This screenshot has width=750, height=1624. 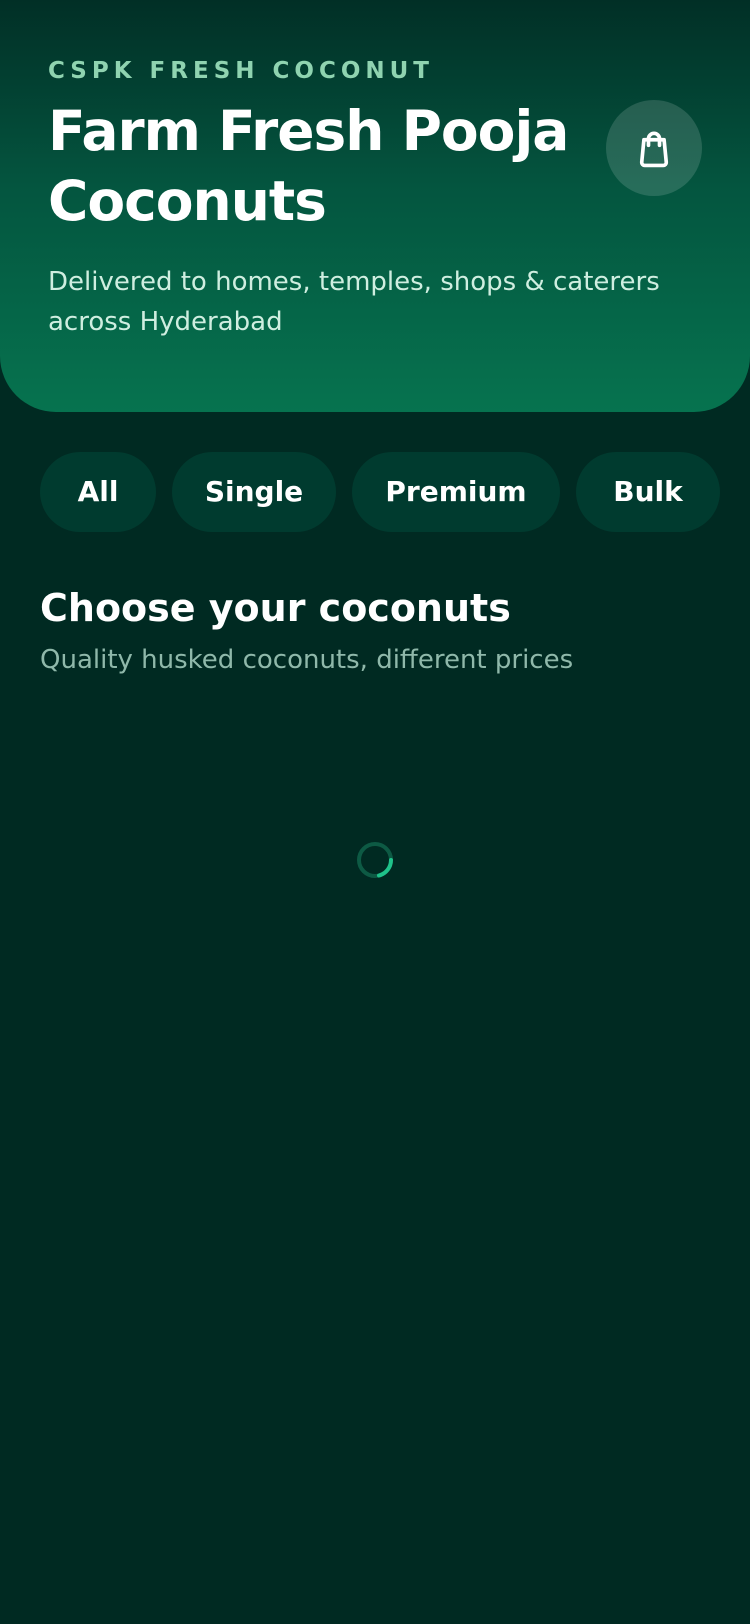 I want to click on cart-button, so click(x=654, y=148).